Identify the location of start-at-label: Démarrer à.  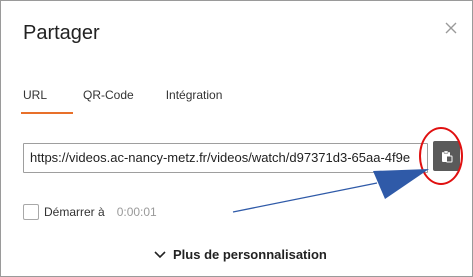
(74, 212).